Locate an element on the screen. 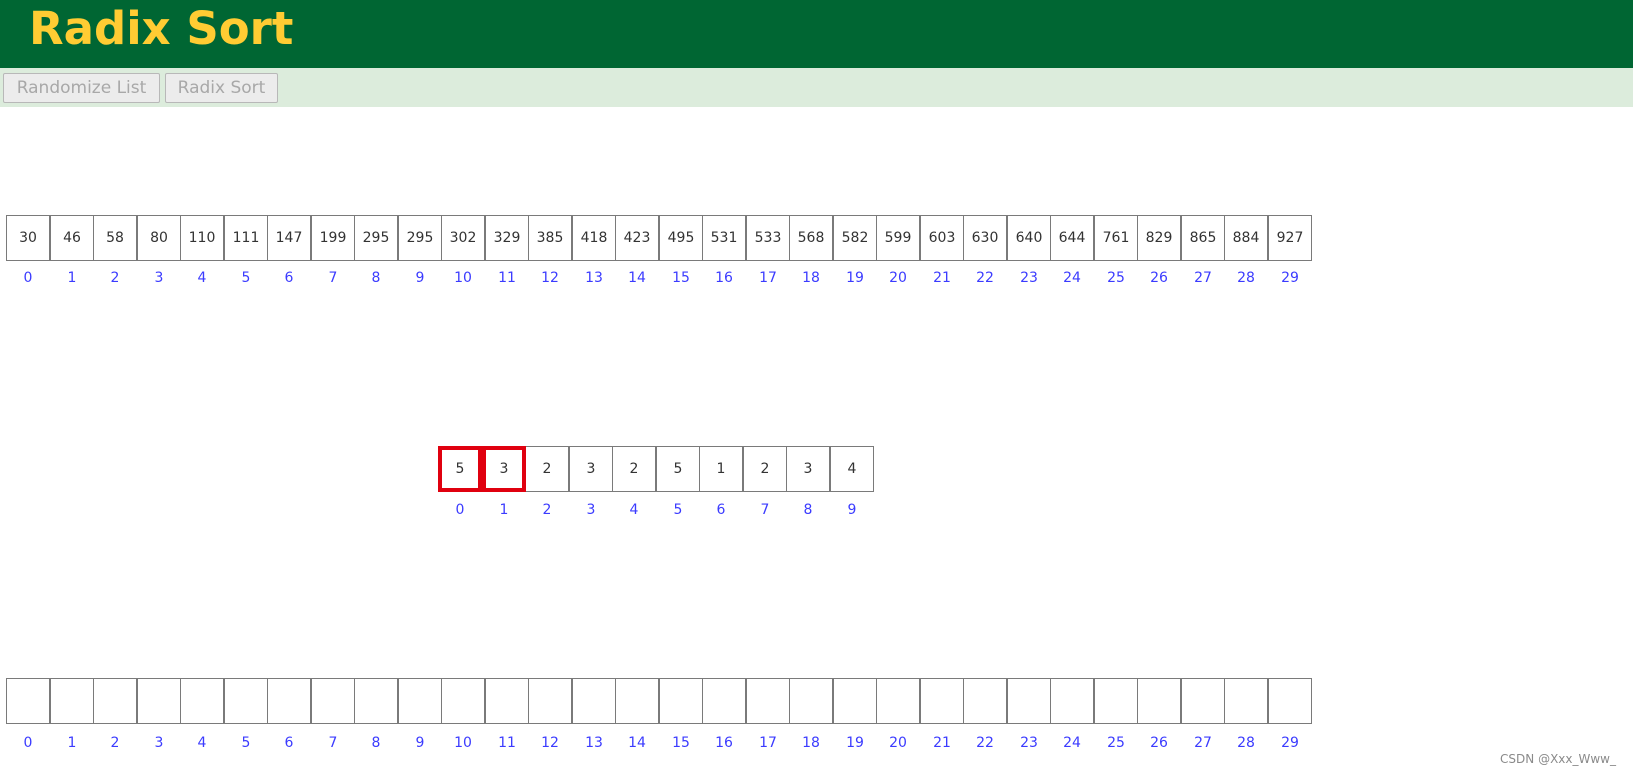  page-title: Radix Sort is located at coordinates (161, 29).